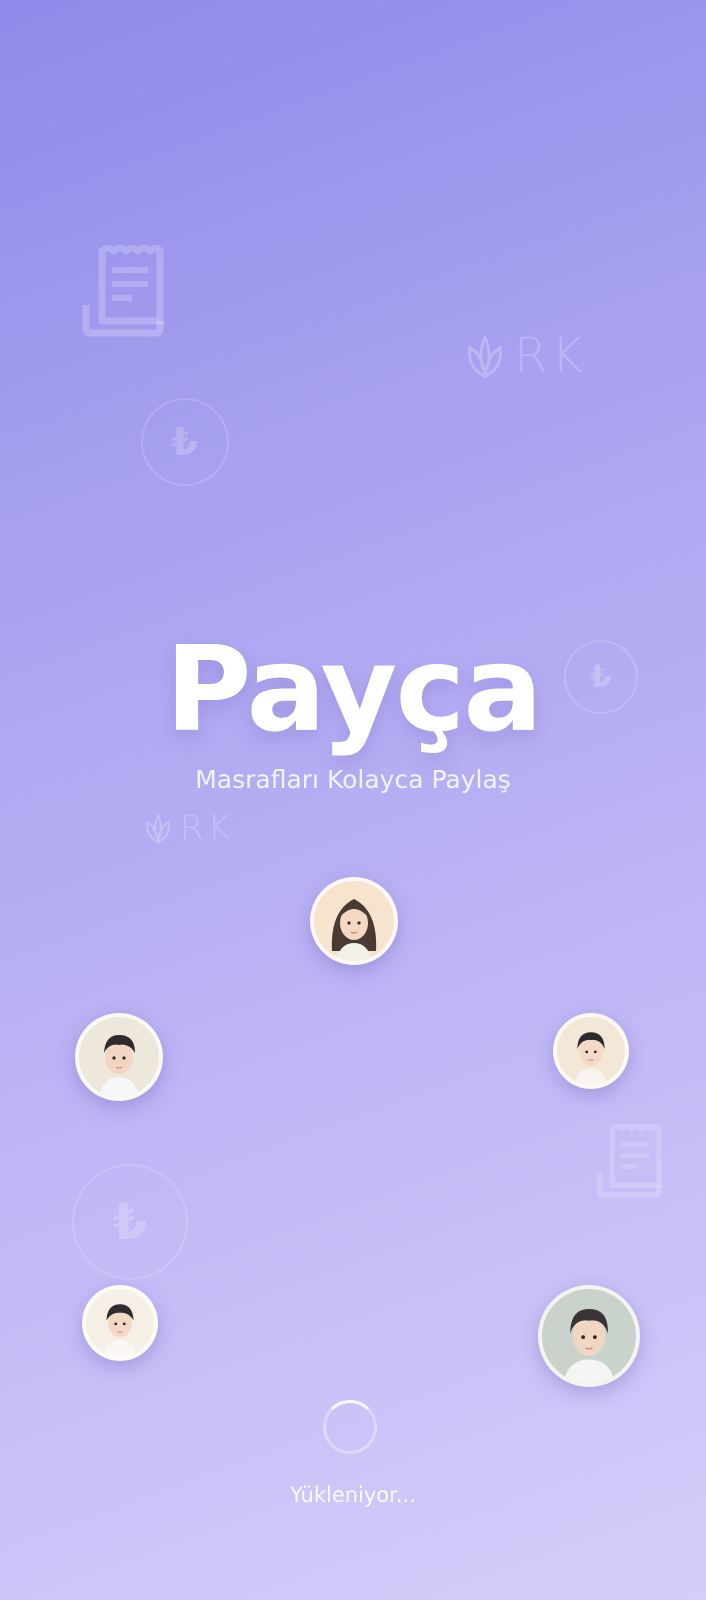 The image size is (706, 1600). Describe the element at coordinates (350, 1427) in the screenshot. I see `loading-spinner` at that location.